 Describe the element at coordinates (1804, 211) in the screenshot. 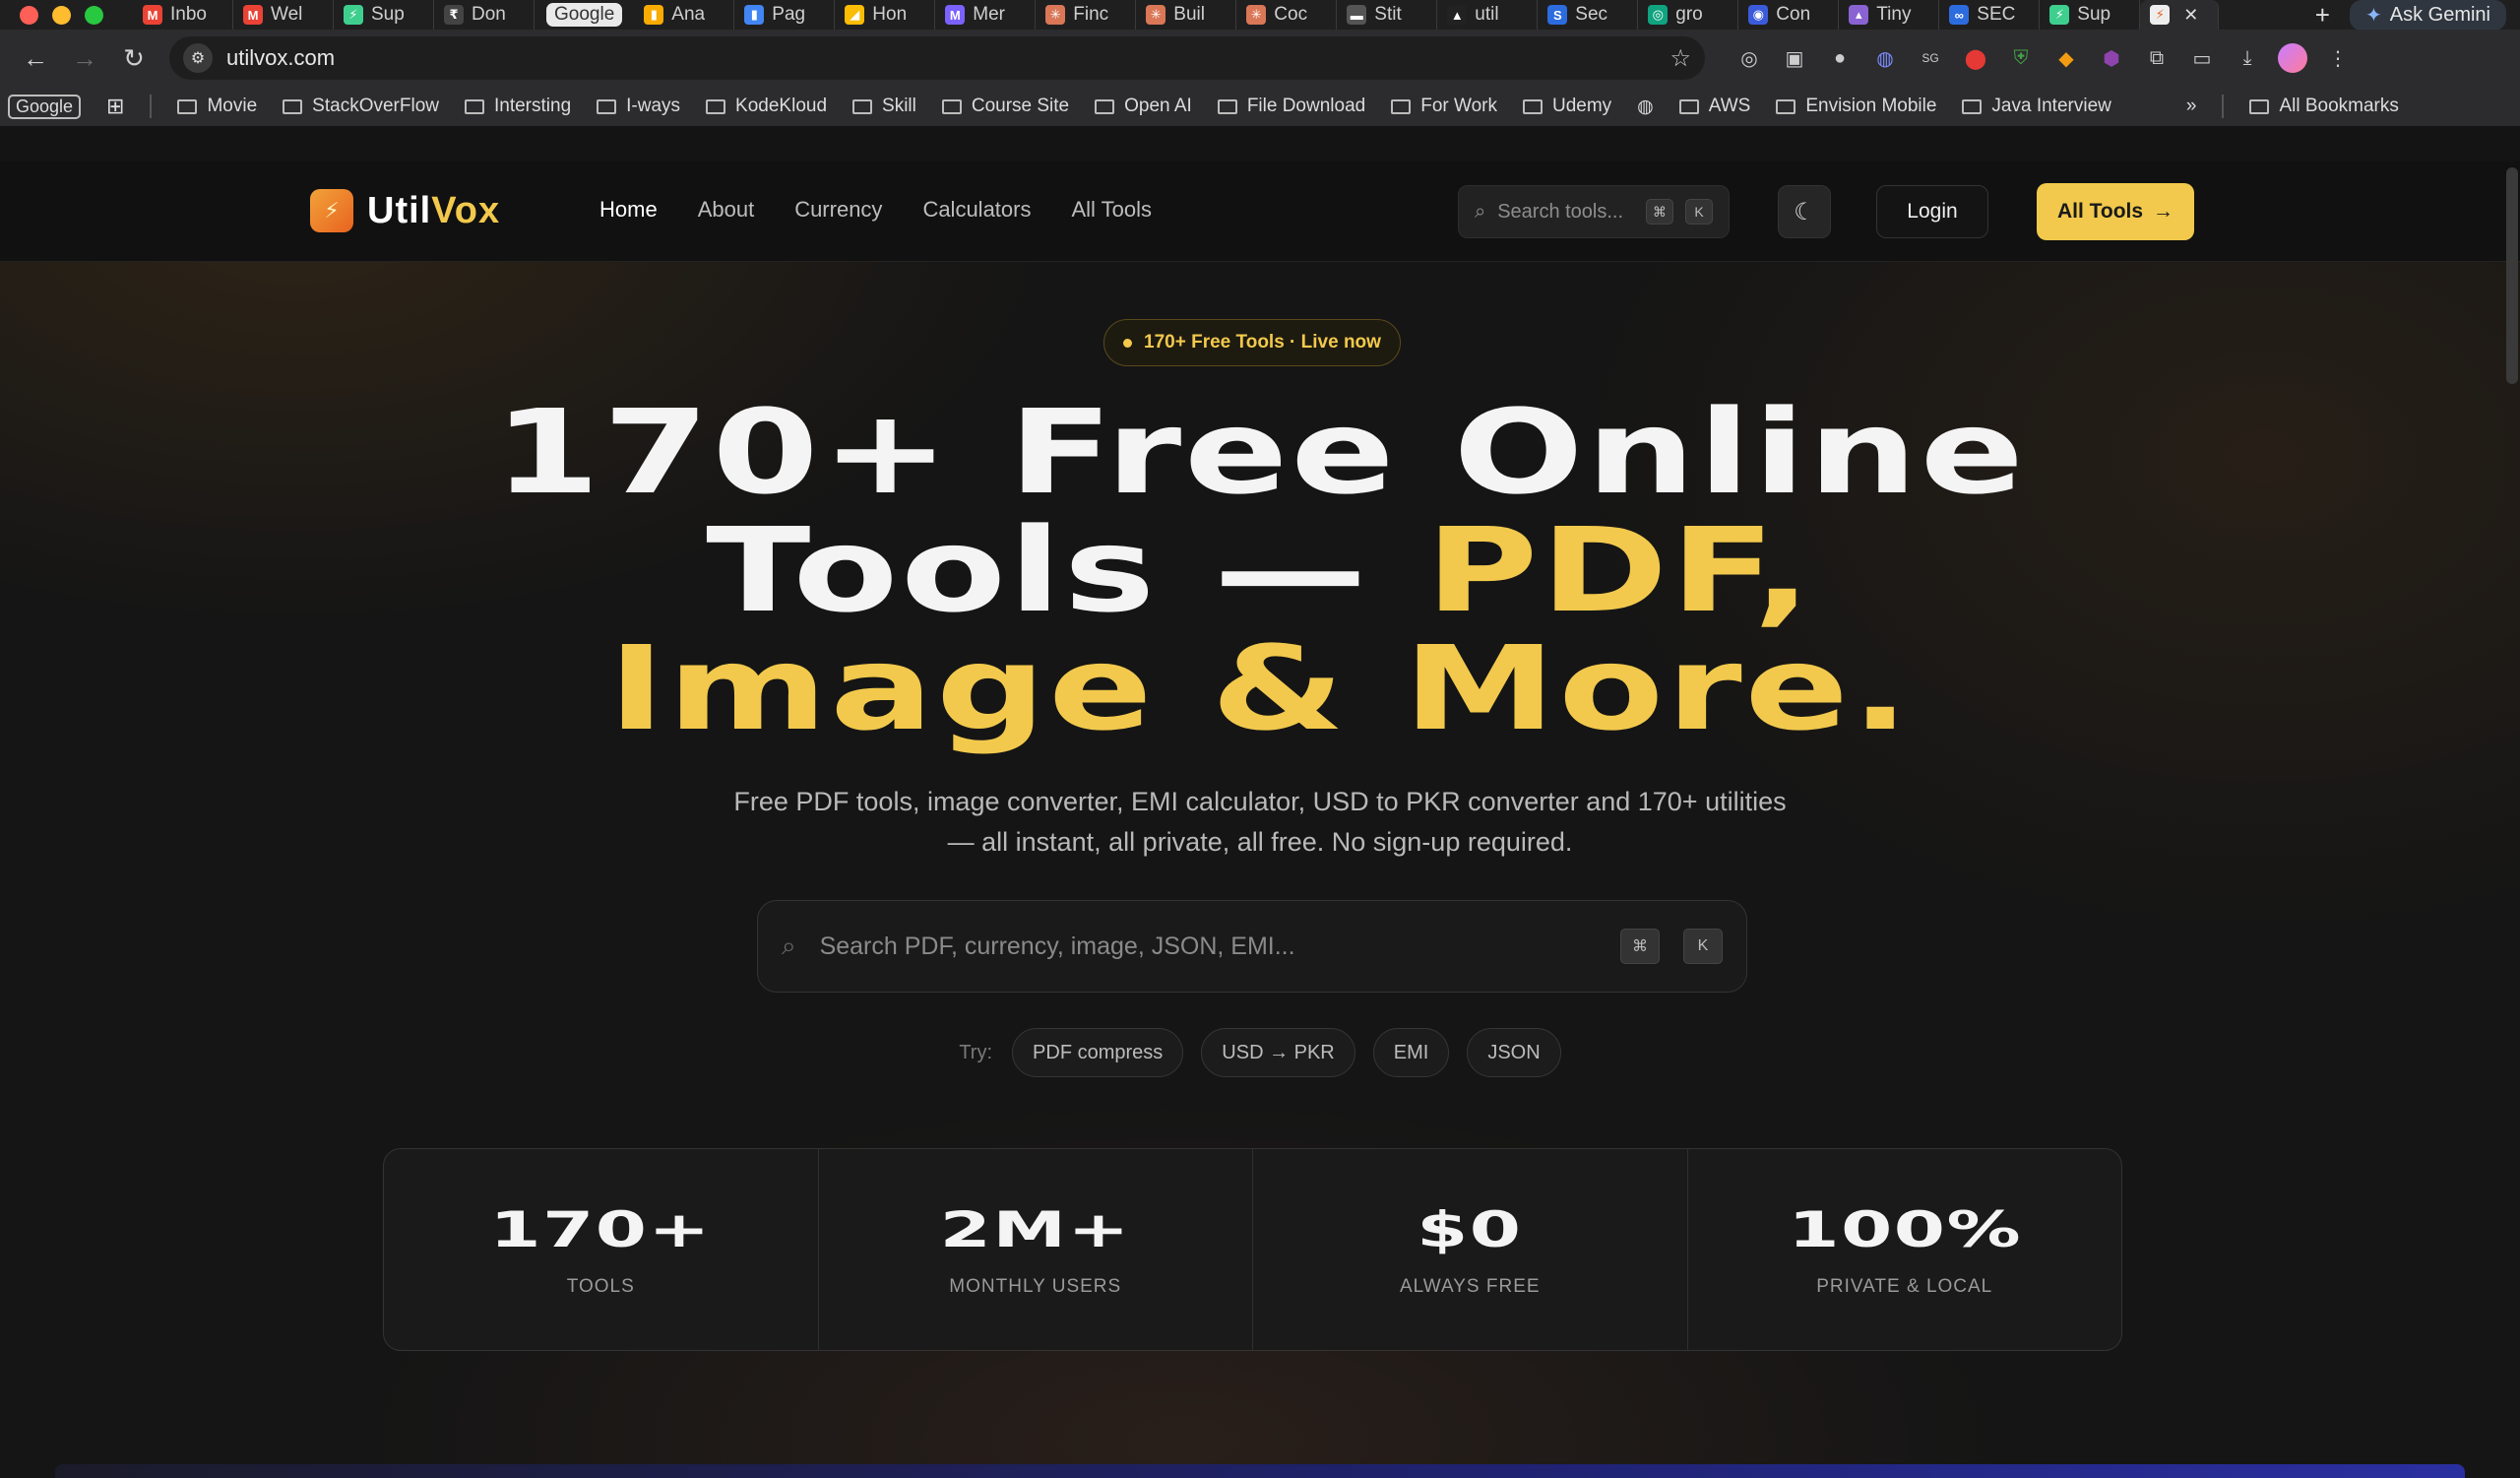

I see `theme-toggle-button: ☾` at that location.